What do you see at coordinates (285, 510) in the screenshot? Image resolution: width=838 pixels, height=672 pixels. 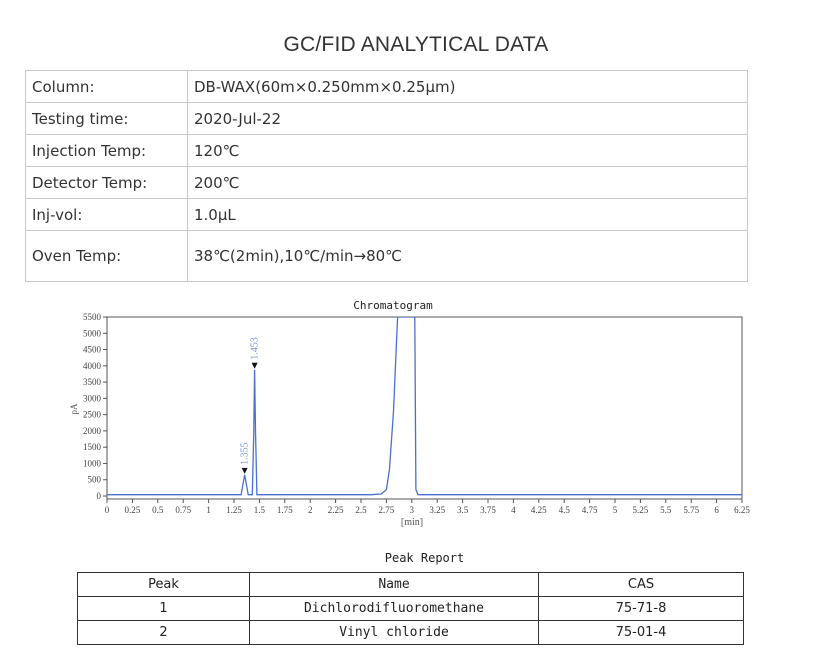 I see `x-tick-label: 1.75` at bounding box center [285, 510].